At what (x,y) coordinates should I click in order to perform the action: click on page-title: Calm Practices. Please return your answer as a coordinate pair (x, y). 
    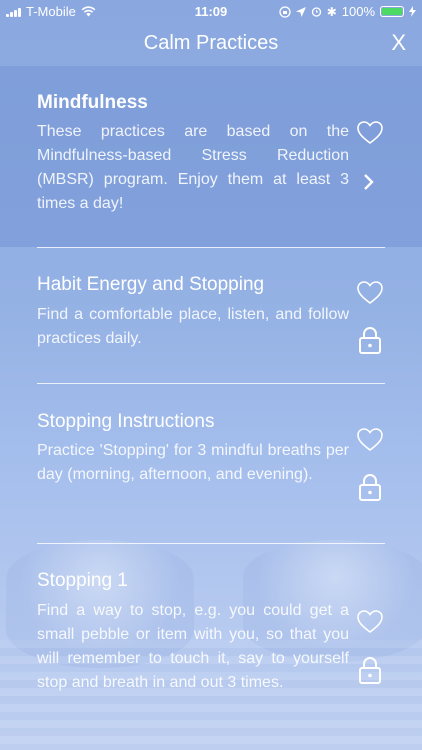
    Looking at the image, I should click on (211, 43).